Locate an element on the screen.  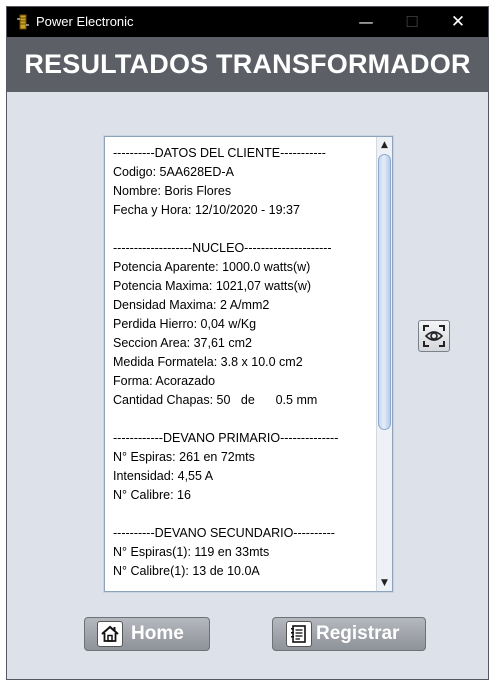
report-line: N° Calibre: 16 is located at coordinates (152, 495).